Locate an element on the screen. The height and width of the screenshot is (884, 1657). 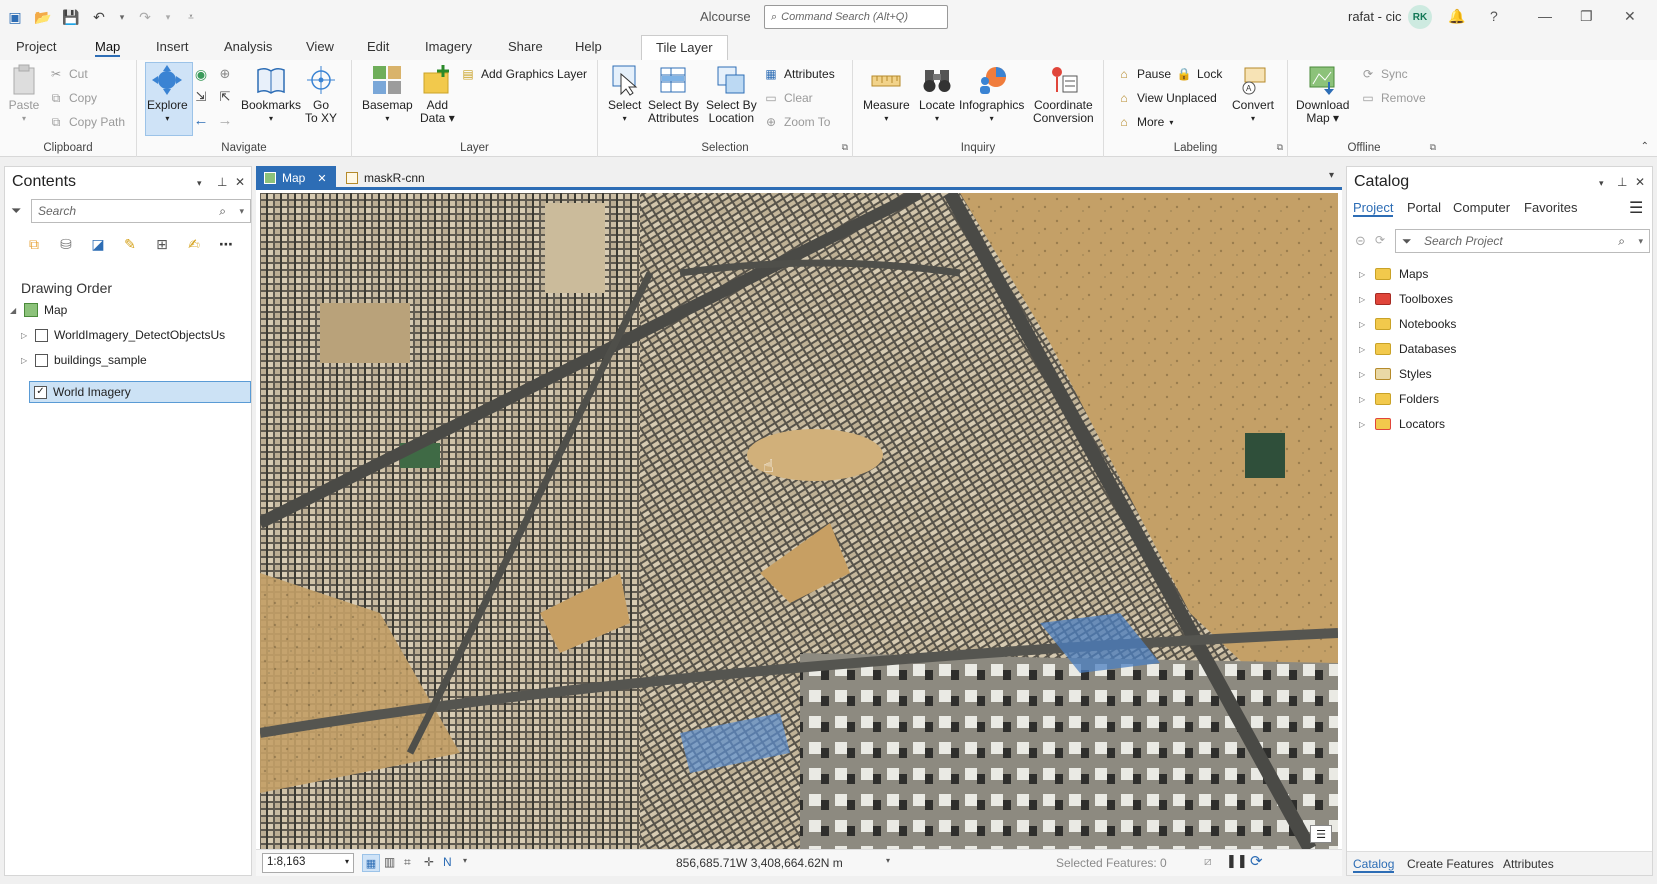
bottom-tab-attributes: Attributes is located at coordinates (1528, 864).